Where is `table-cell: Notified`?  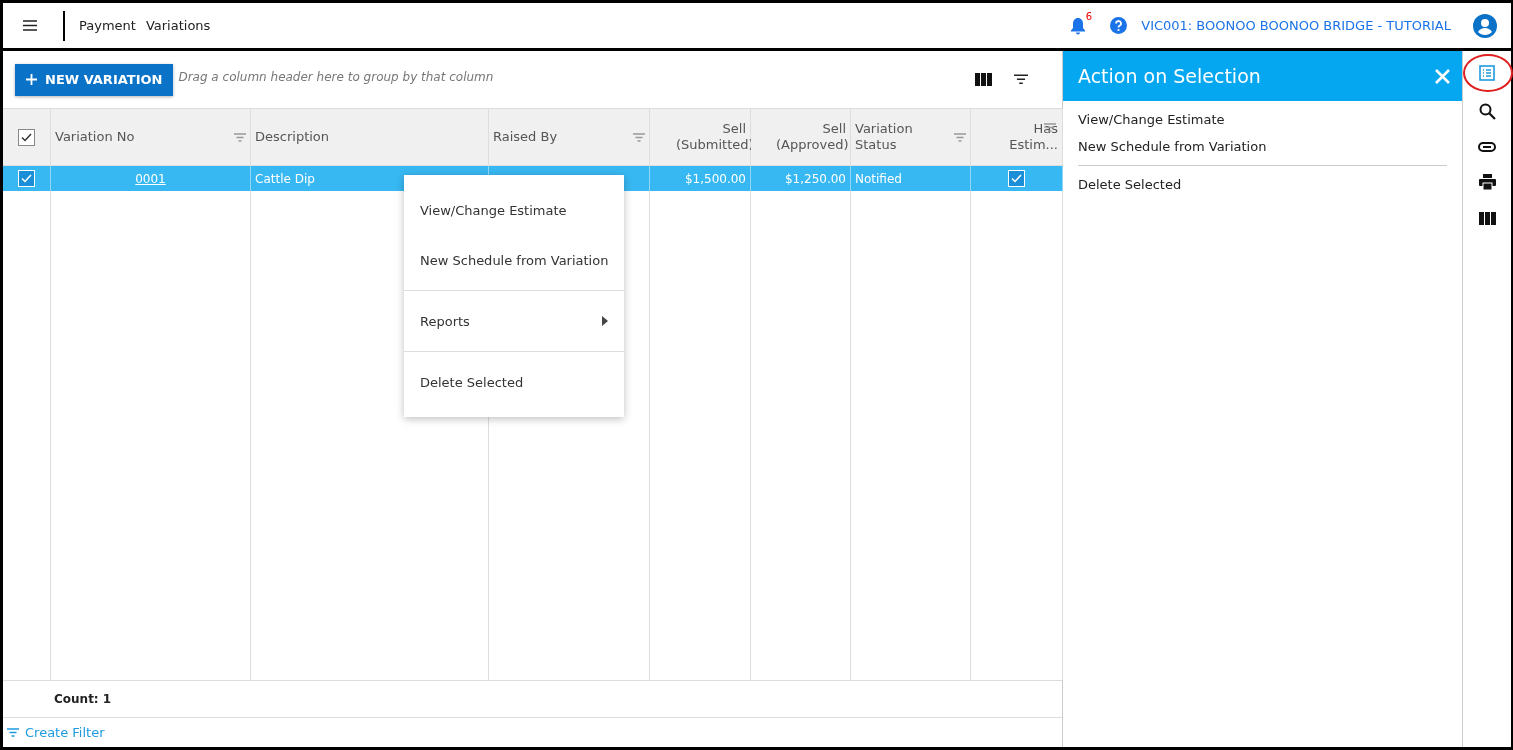
table-cell: Notified is located at coordinates (878, 178).